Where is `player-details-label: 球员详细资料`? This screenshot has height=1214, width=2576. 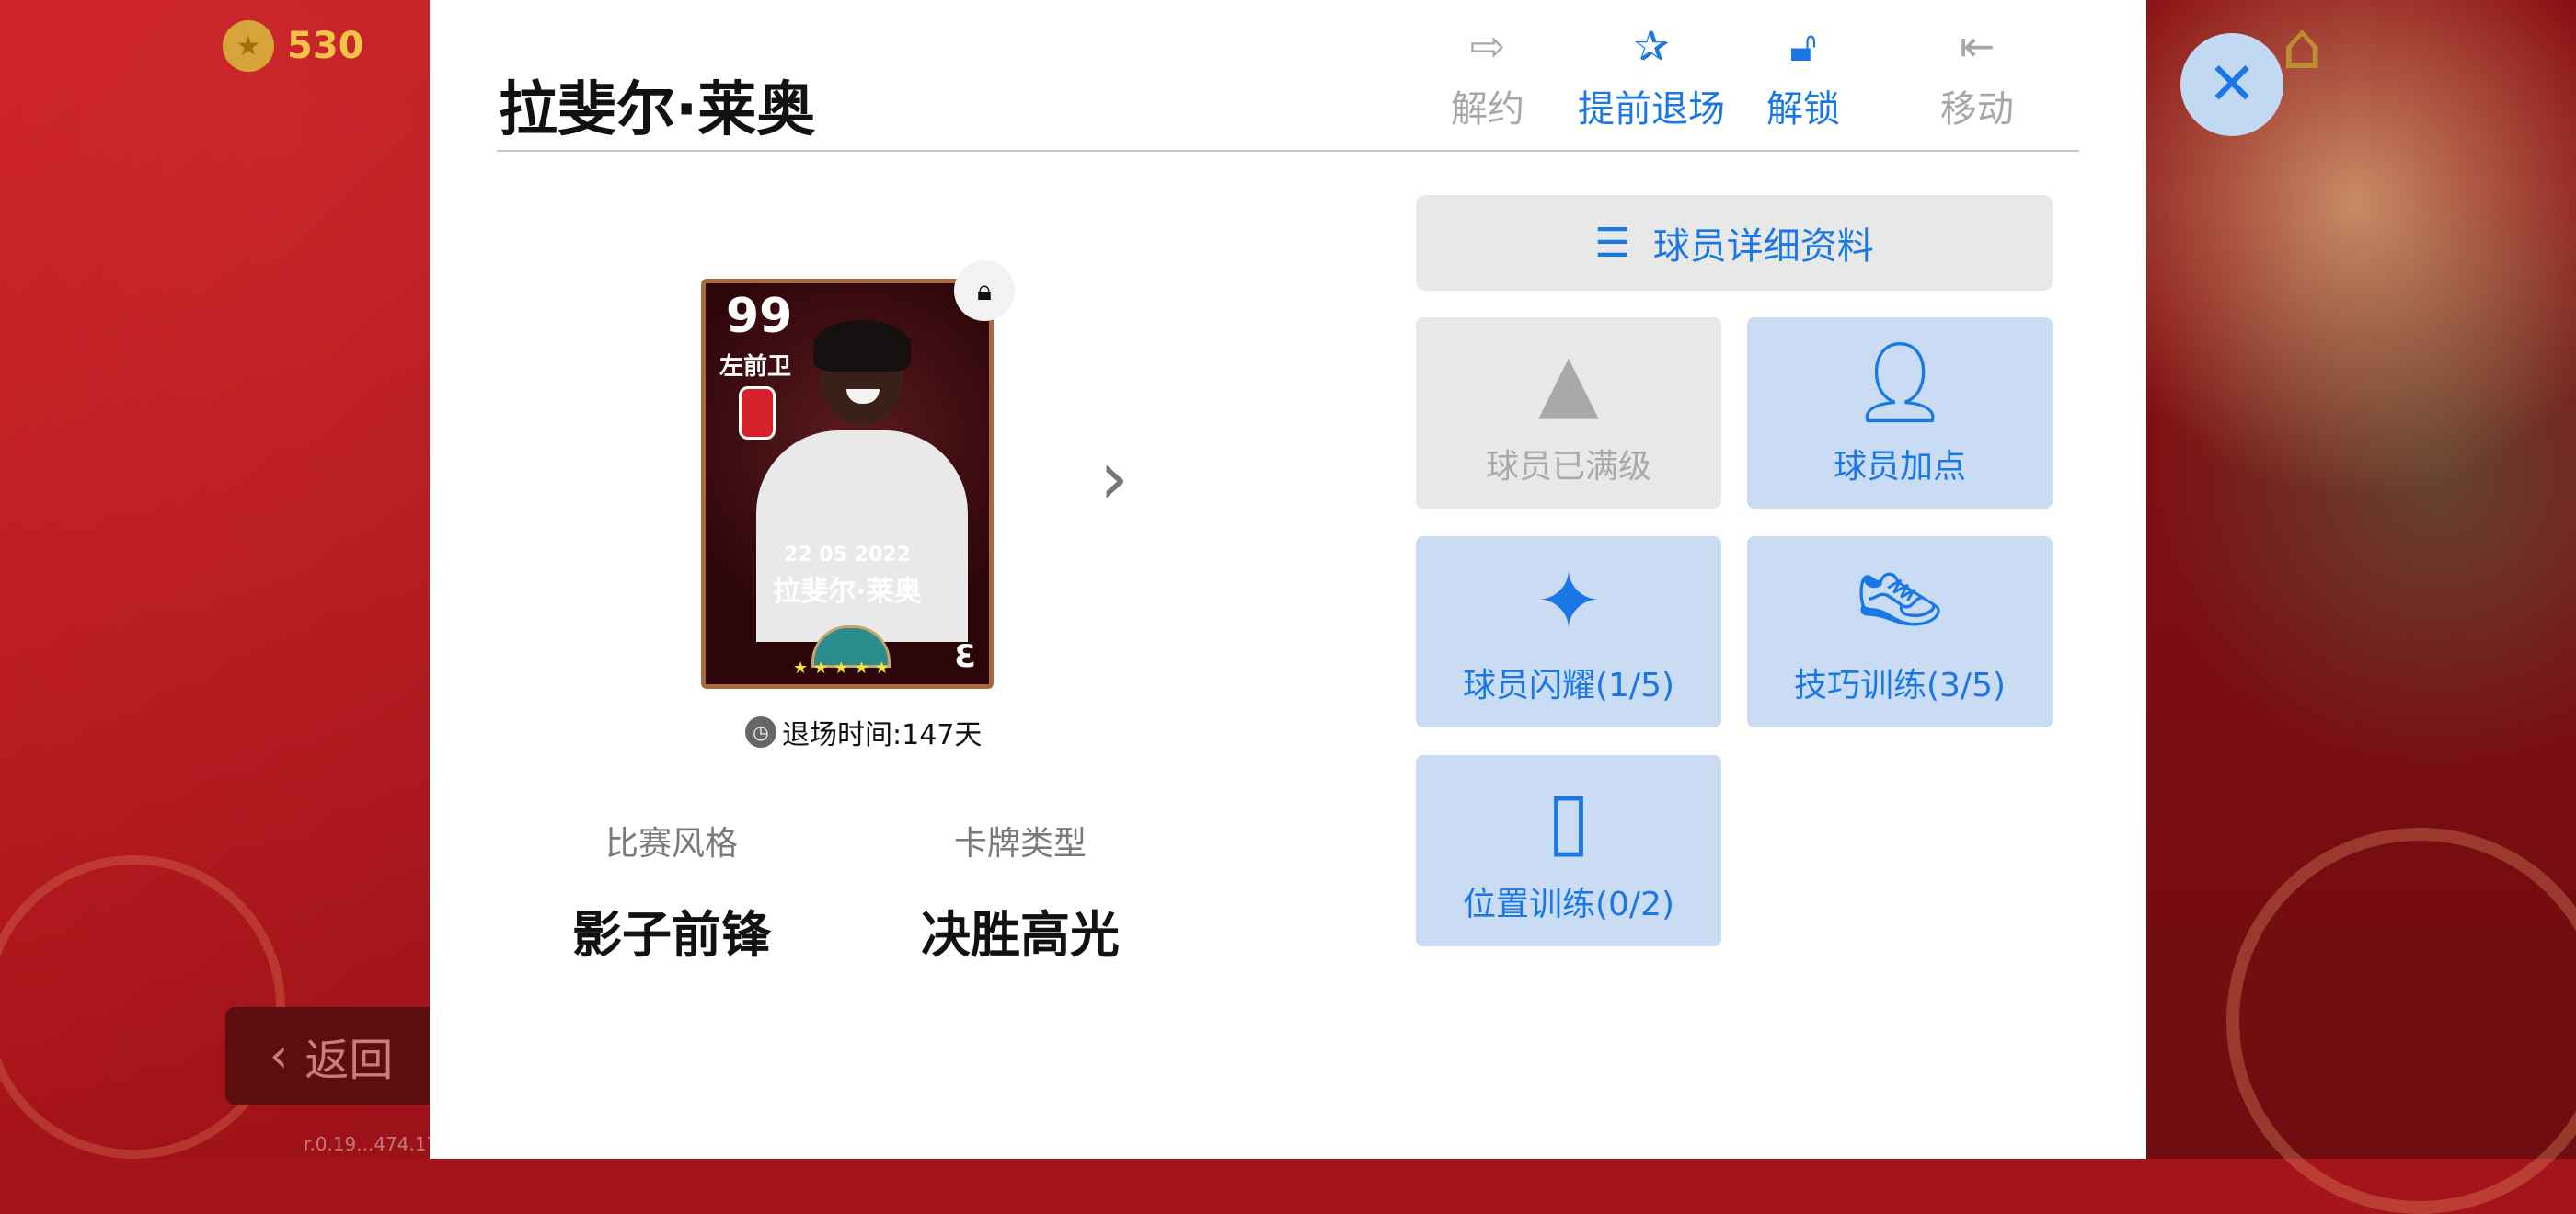 player-details-label: 球员详细资料 is located at coordinates (1763, 247).